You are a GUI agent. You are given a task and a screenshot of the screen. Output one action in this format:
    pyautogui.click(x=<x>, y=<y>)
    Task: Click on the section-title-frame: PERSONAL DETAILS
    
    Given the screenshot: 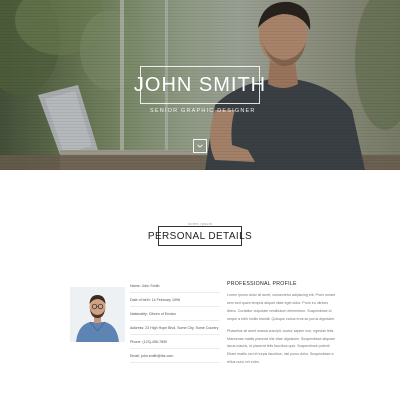 What is the action you would take?
    pyautogui.click(x=200, y=236)
    